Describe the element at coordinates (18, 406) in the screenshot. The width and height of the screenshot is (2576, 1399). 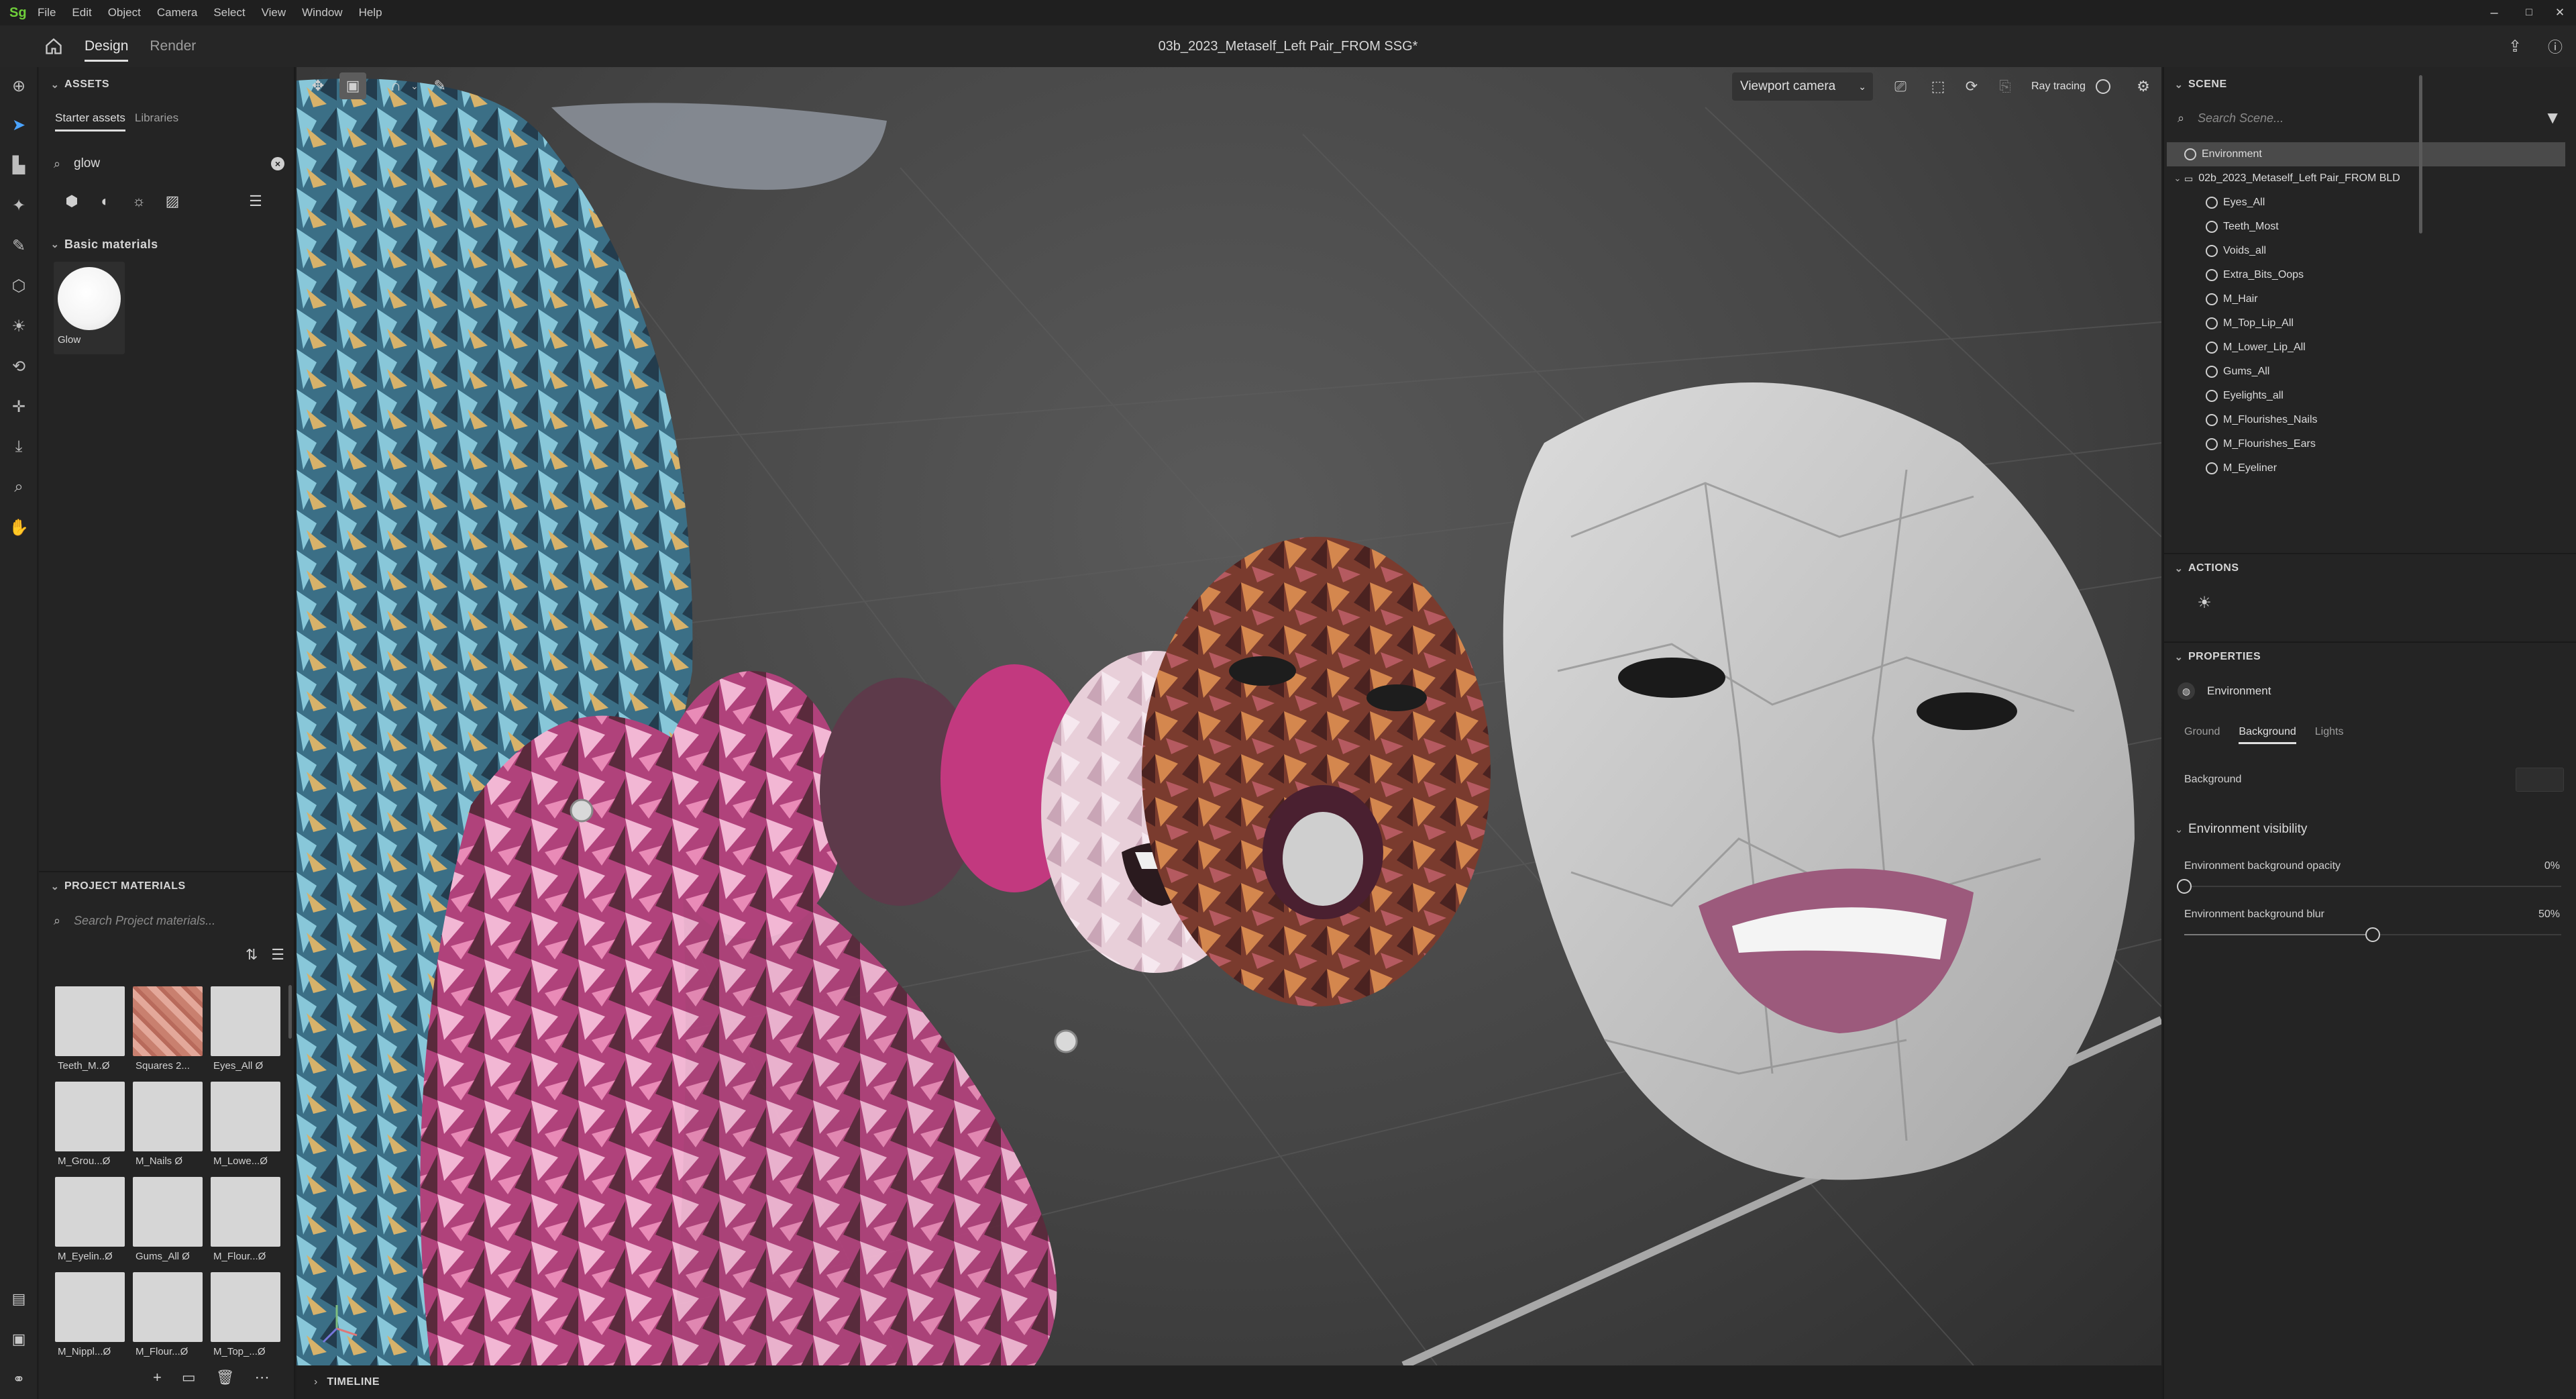
I see `move-tool: ✛` at that location.